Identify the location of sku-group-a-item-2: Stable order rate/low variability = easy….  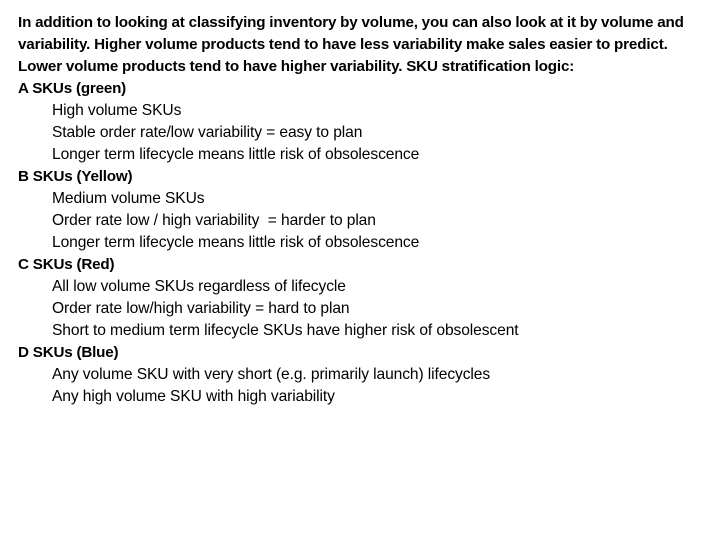
(207, 132).